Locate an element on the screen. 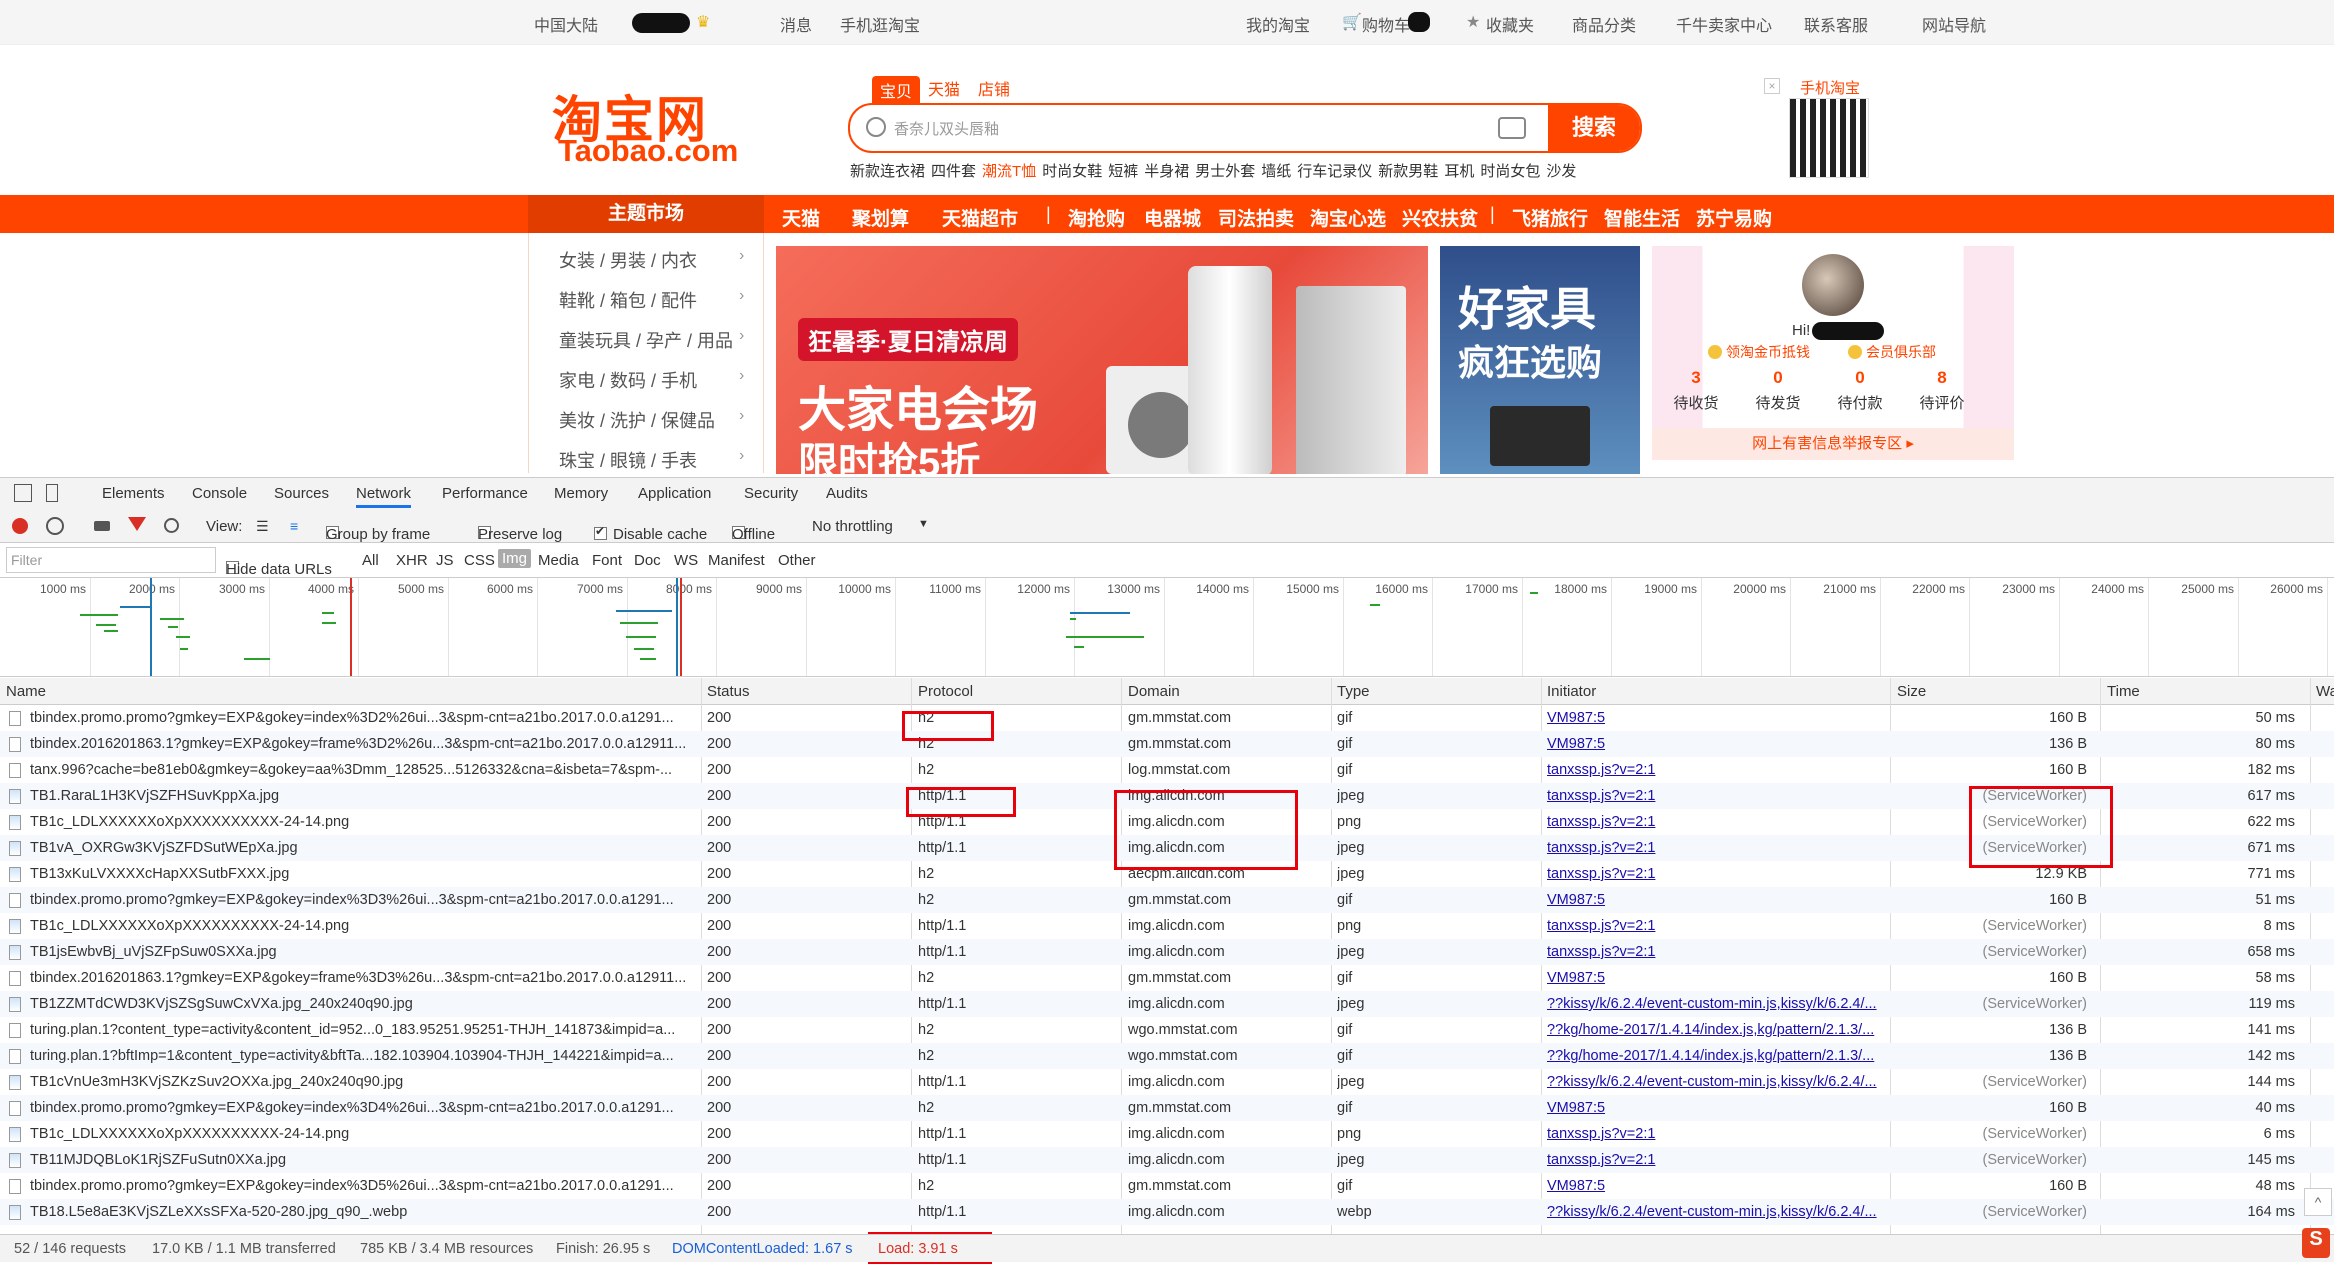 The image size is (2334, 1264). disable-cache-checkbox: Disable cache is located at coordinates (650, 530).